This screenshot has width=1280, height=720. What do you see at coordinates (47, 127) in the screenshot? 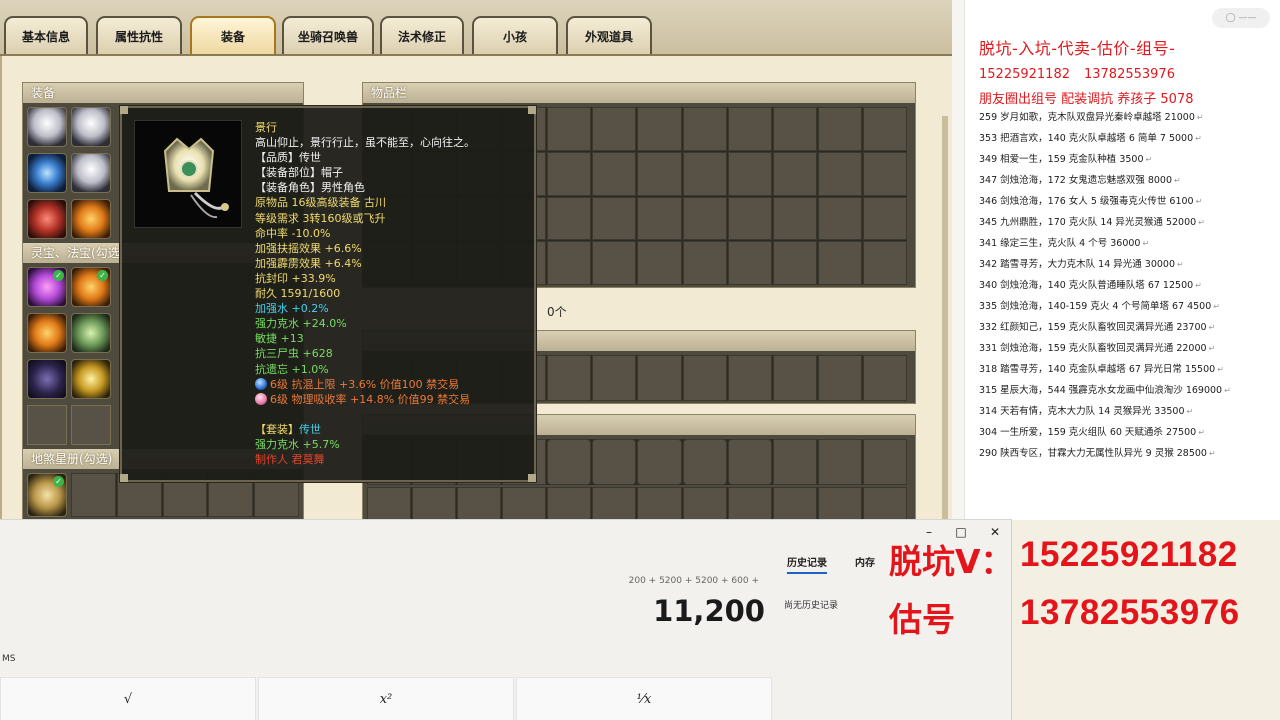
I see `equip-slot-armor` at bounding box center [47, 127].